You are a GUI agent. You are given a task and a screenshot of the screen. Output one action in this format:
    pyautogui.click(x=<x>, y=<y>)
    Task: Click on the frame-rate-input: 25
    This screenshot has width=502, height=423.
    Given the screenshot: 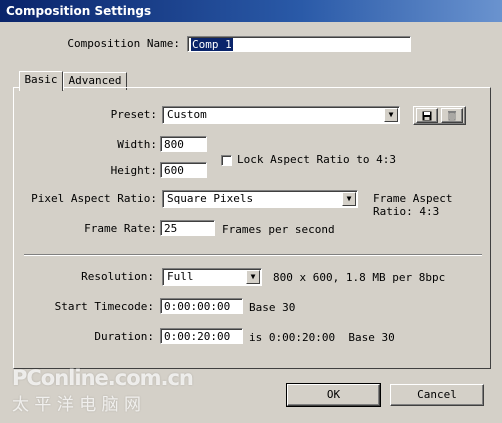 What is the action you would take?
    pyautogui.click(x=187, y=228)
    